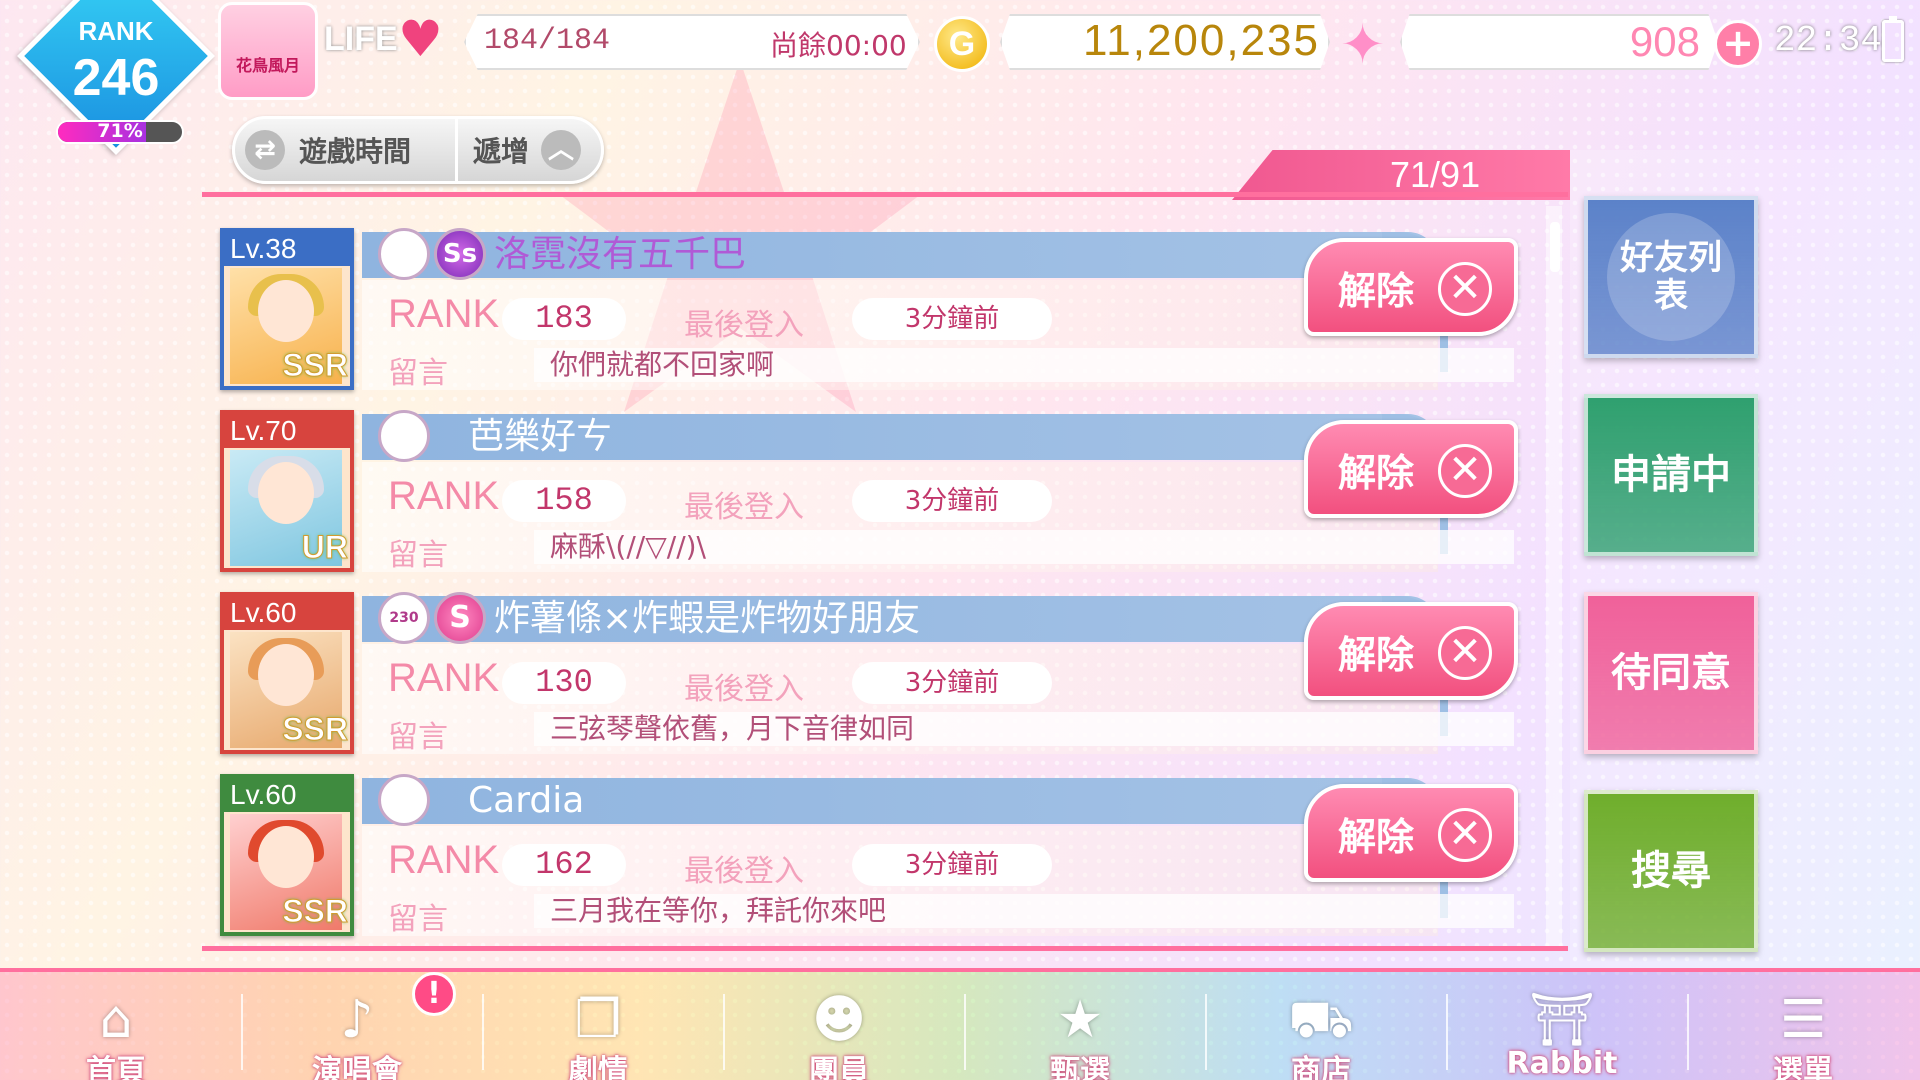 The height and width of the screenshot is (1080, 1920). Describe the element at coordinates (116, 1067) in the screenshot. I see `bottom-nav-label: 首頁` at that location.